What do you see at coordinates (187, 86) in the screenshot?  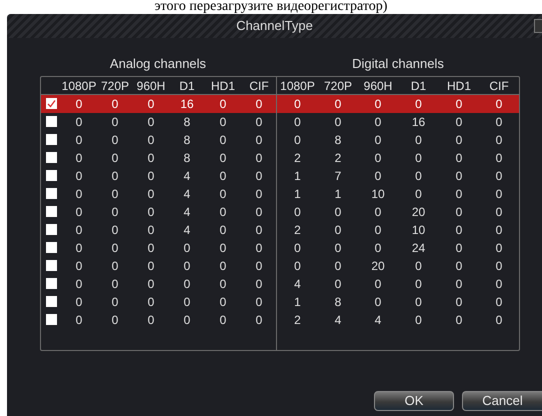 I see `column-header: D1` at bounding box center [187, 86].